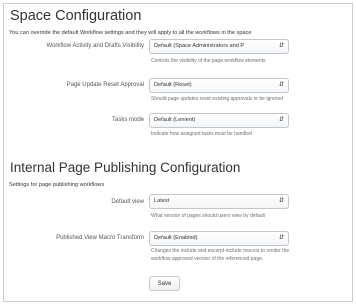  Describe the element at coordinates (125, 167) in the screenshot. I see `publishing-config-title: Internal Page Publishing Configuration` at that location.